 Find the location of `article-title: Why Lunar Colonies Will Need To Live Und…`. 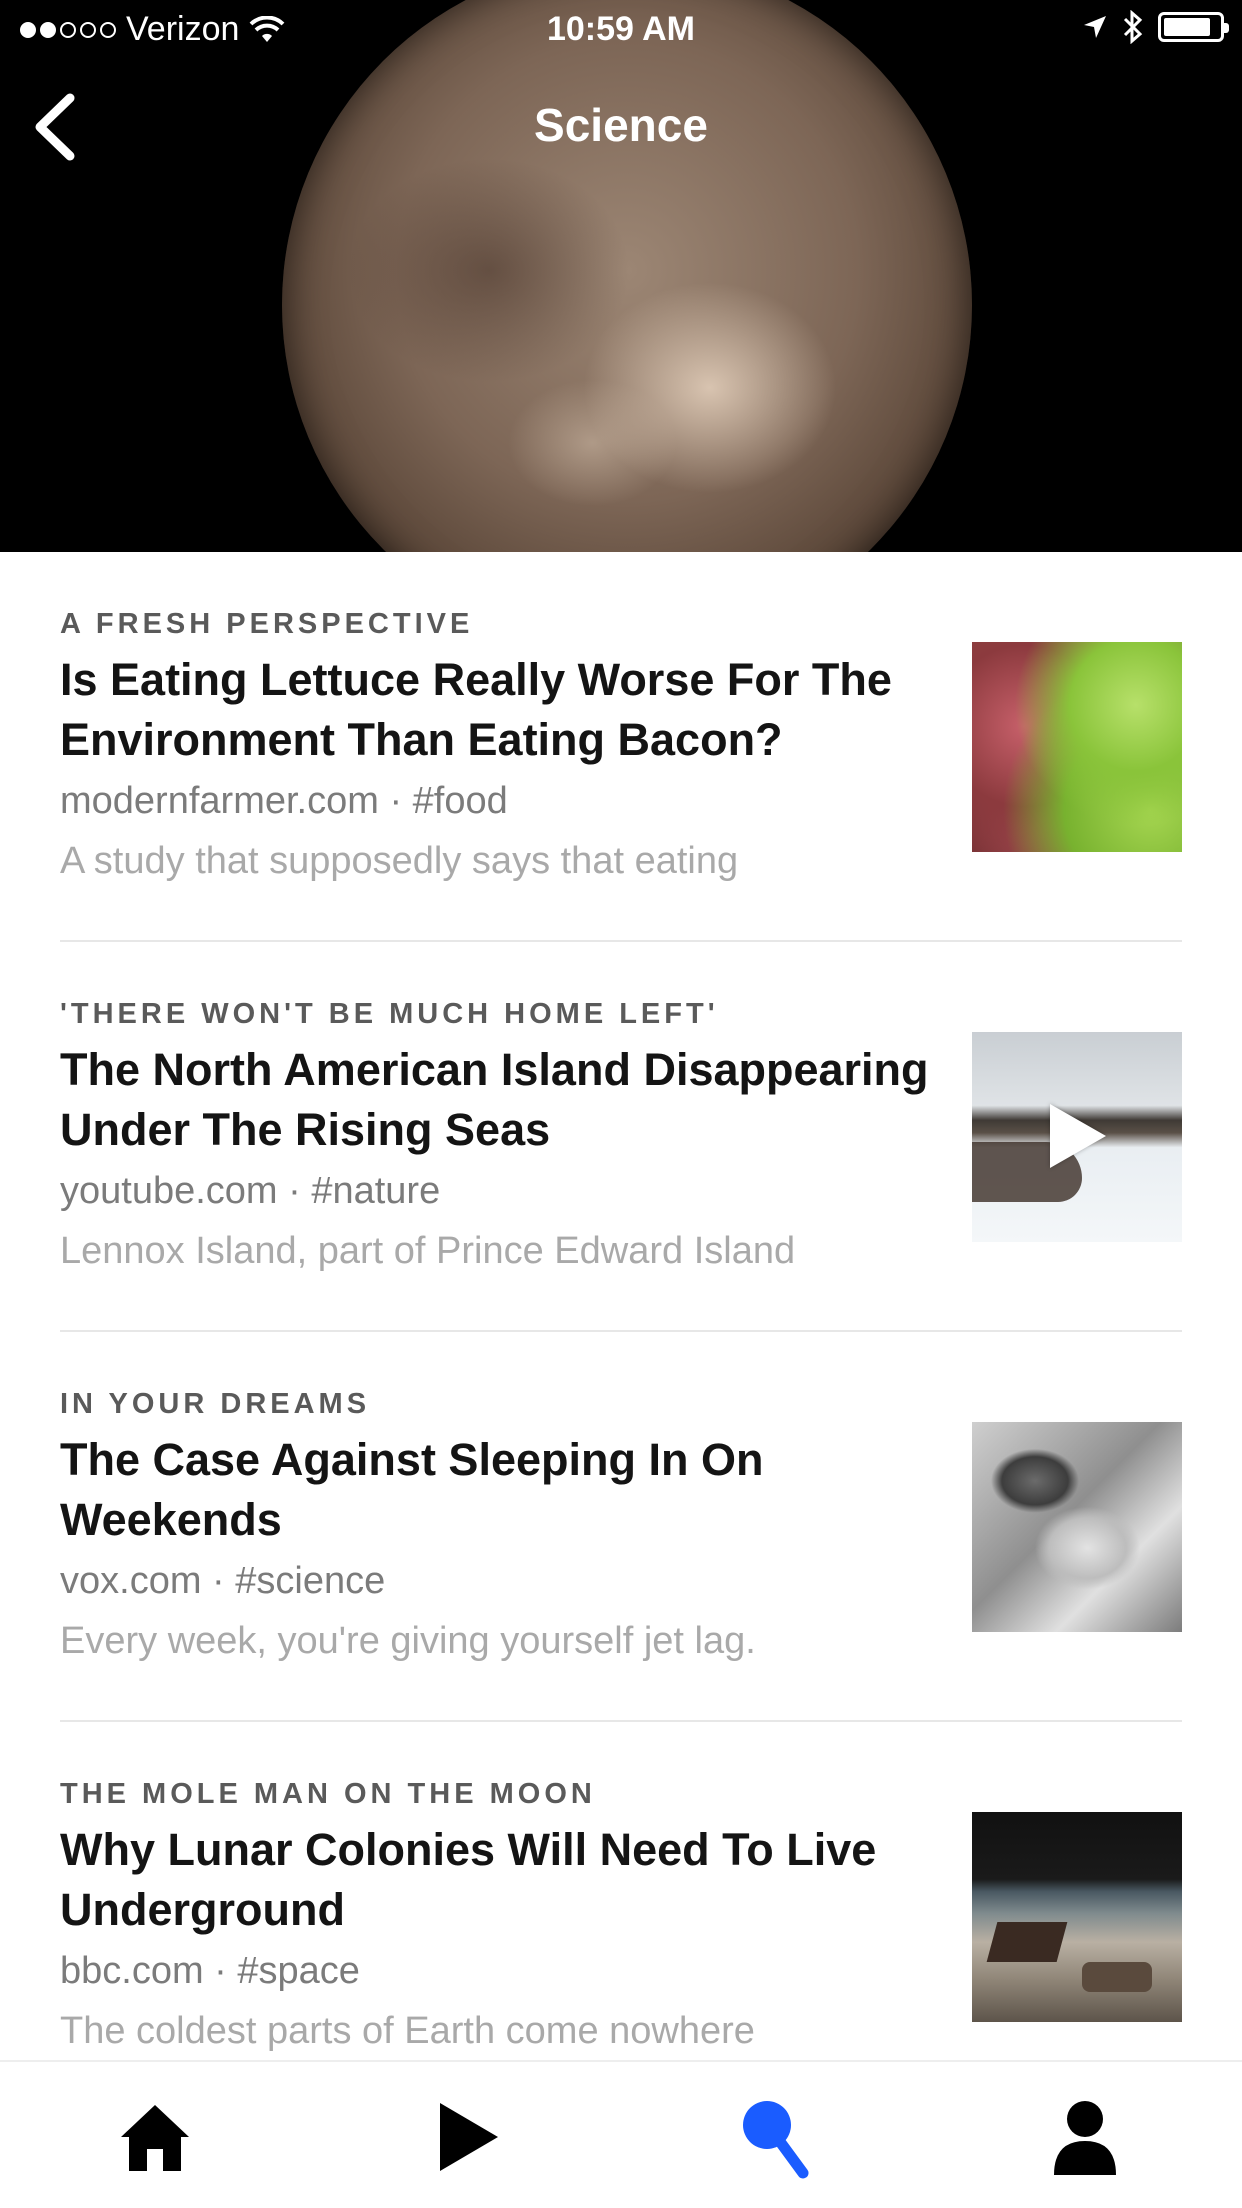

article-title: Why Lunar Colonies Will Need To Live Und… is located at coordinates (500, 1880).